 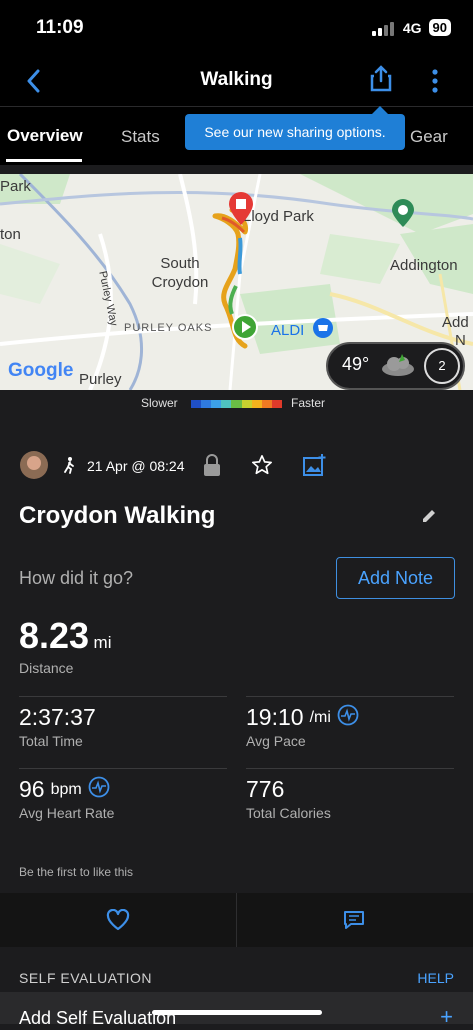 I want to click on add-photo-icon, so click(x=314, y=467).